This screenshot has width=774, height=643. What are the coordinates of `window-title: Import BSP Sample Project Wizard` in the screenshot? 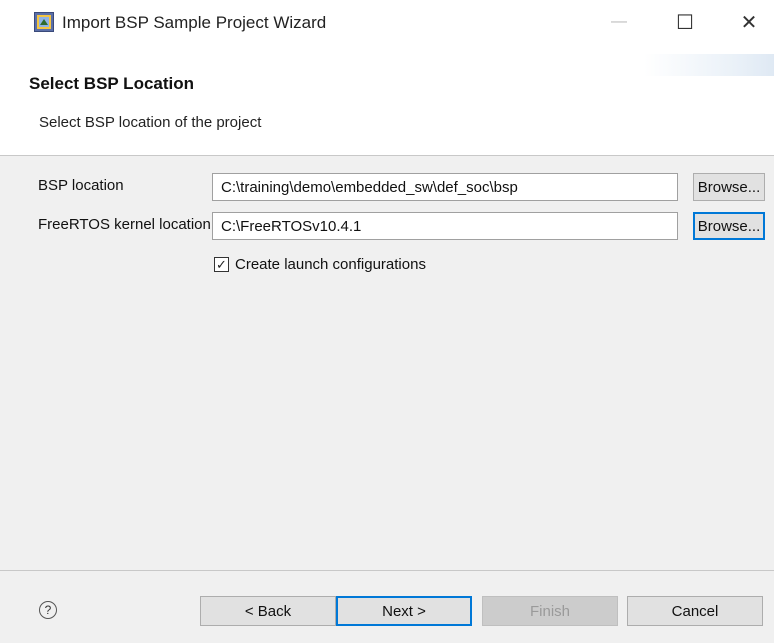 It's located at (194, 22).